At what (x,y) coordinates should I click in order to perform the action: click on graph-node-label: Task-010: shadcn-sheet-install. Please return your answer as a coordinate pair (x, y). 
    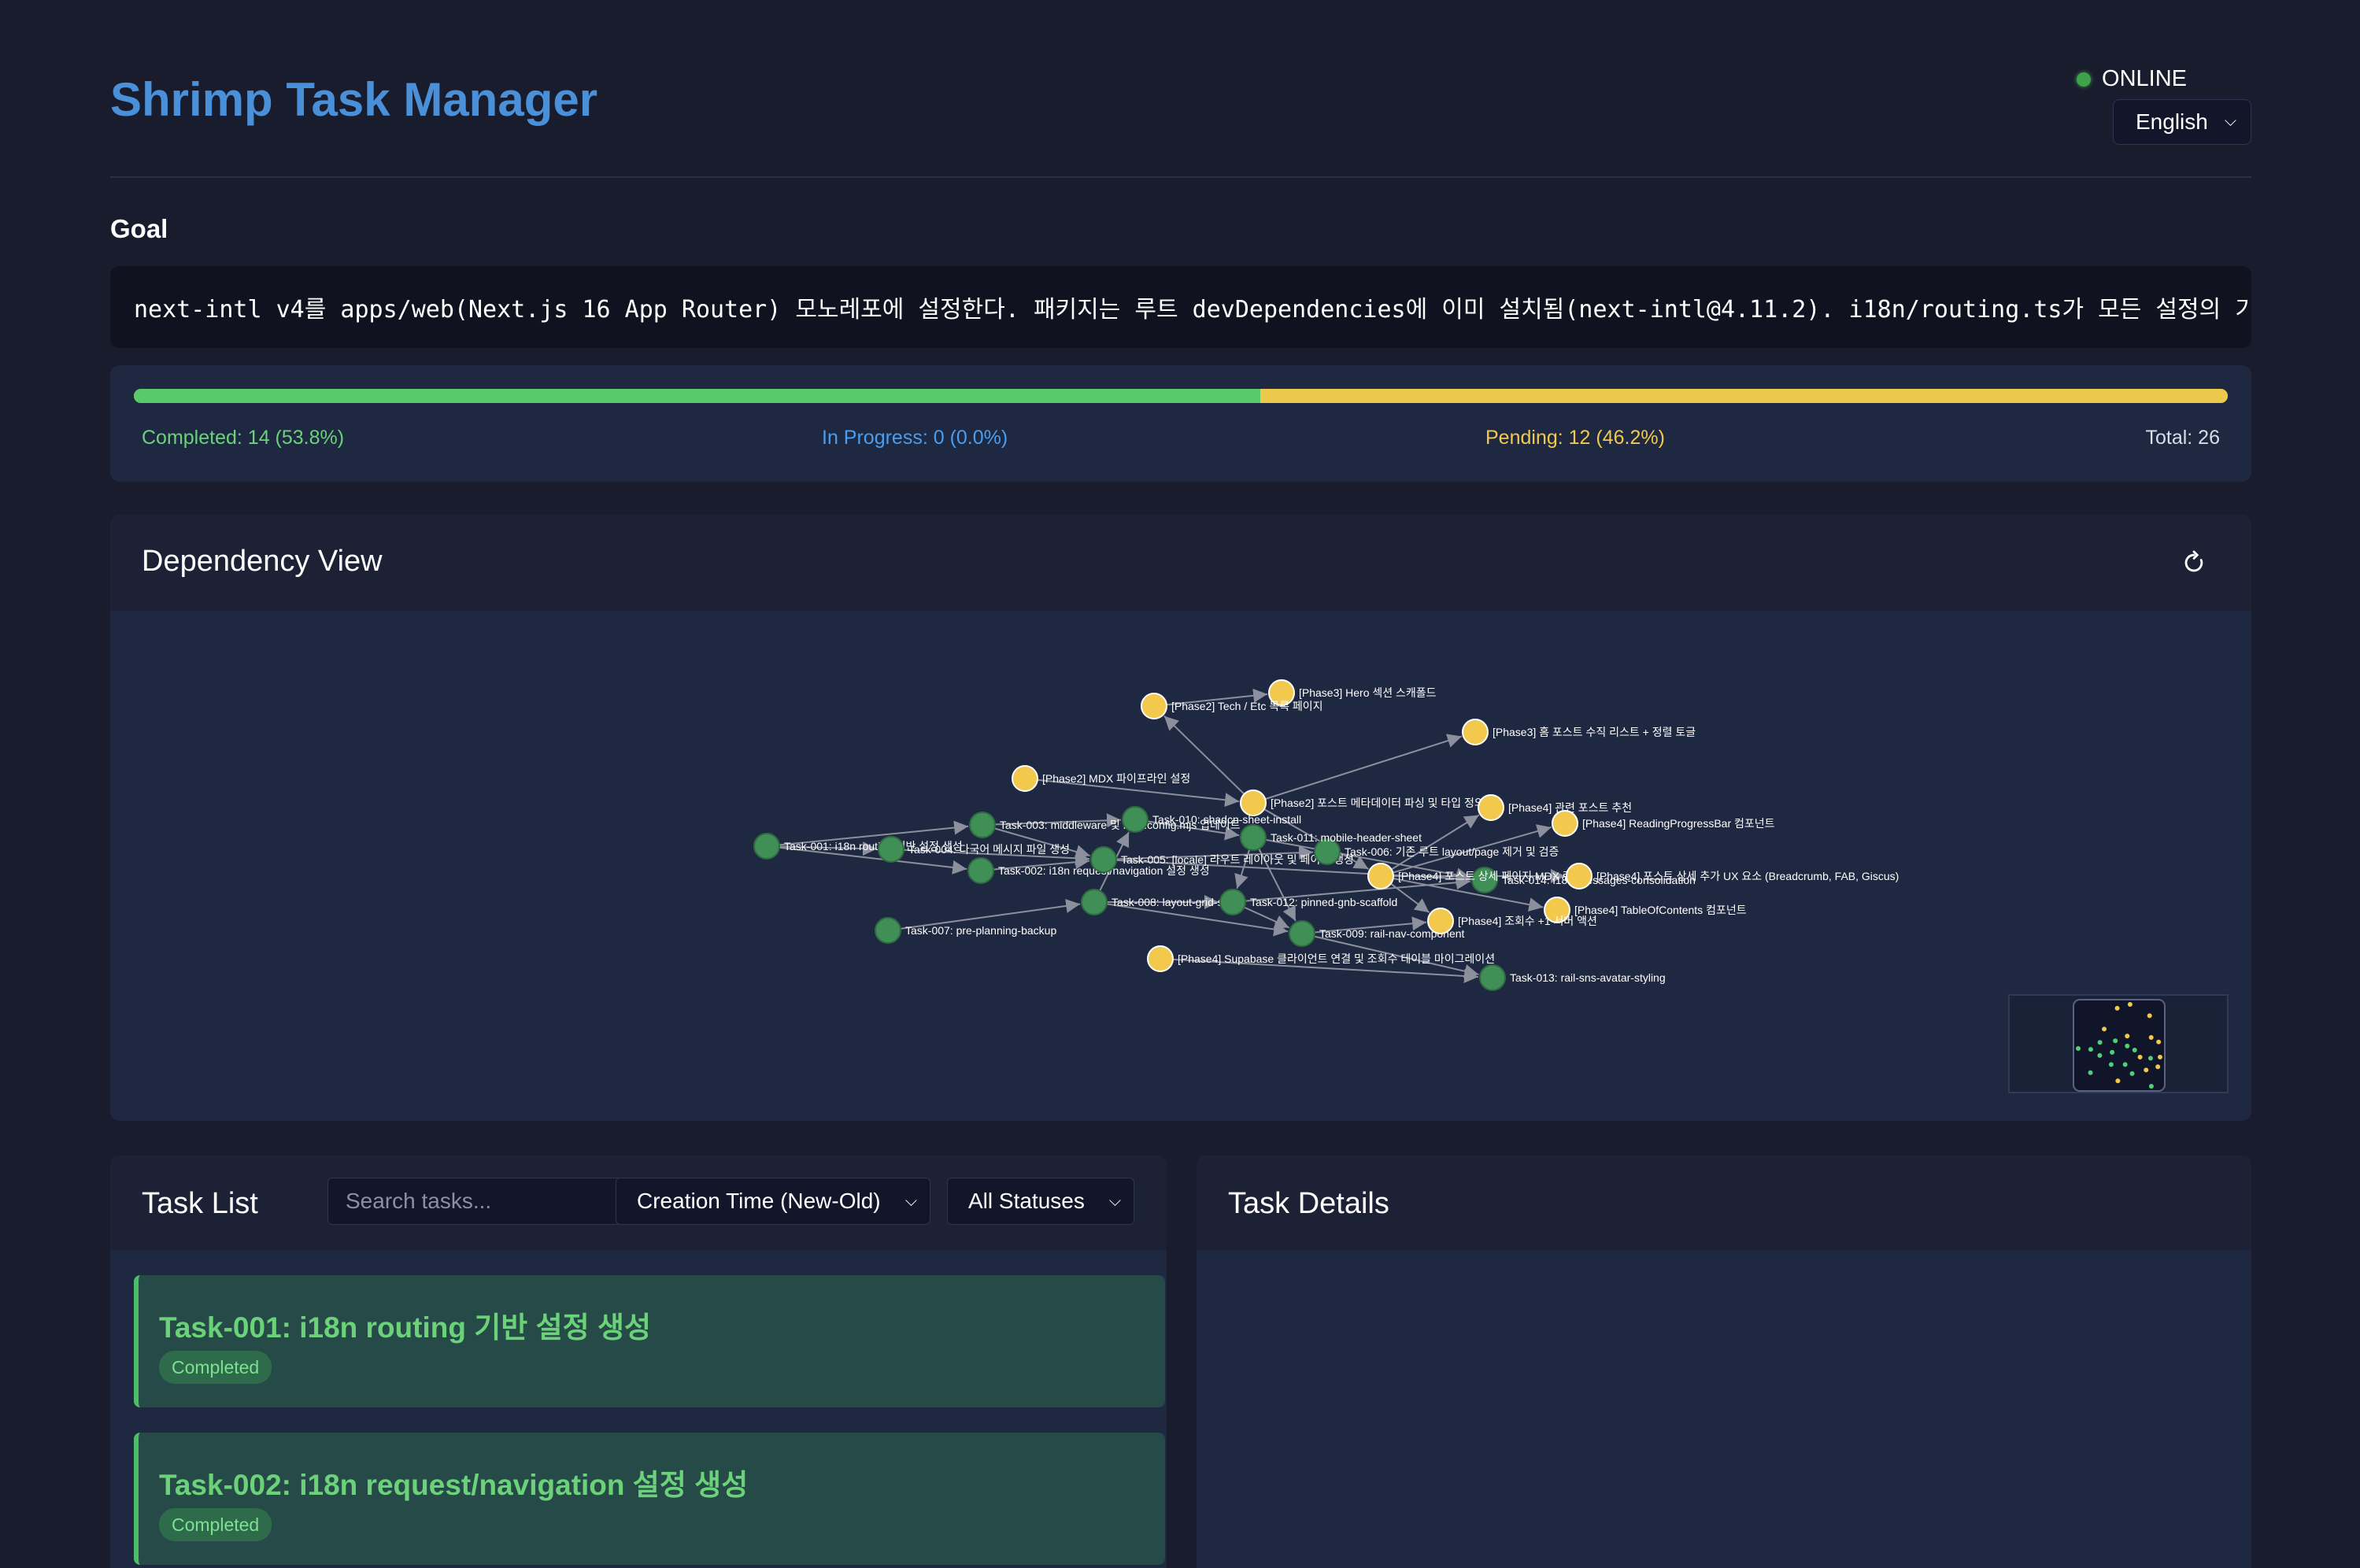
    Looking at the image, I should click on (1226, 819).